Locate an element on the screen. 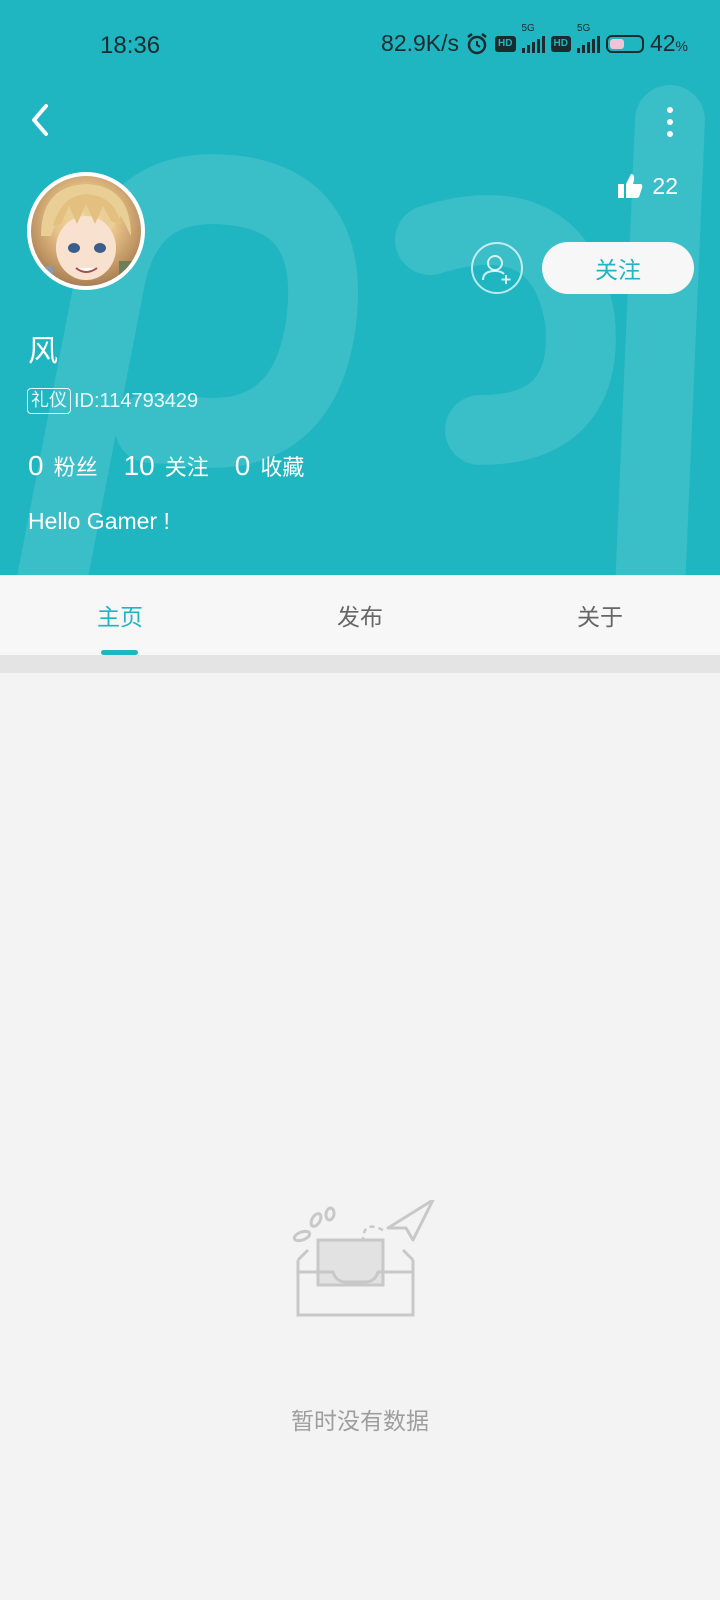 The image size is (720, 1600). status-indicators: 82.9K/s HD 5G HD 5G 42% is located at coordinates (534, 40).